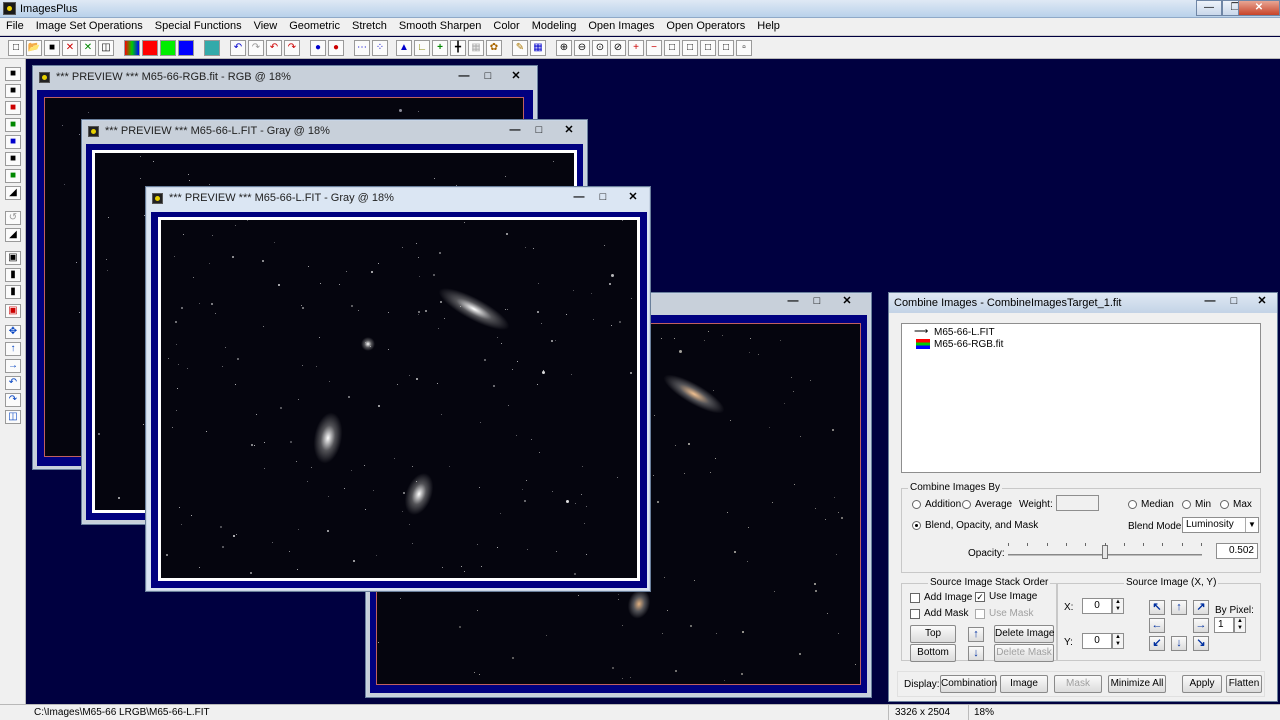 This screenshot has width=1280, height=720. Describe the element at coordinates (564, 48) in the screenshot. I see `zoom-in-icon: ⊕` at that location.